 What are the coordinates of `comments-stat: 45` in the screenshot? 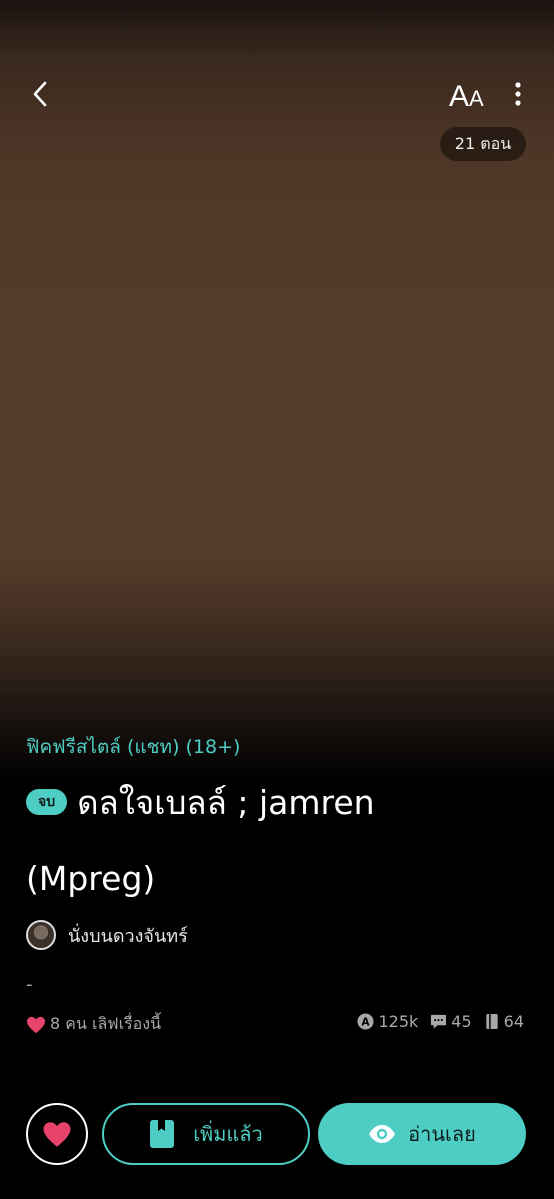 It's located at (451, 1021).